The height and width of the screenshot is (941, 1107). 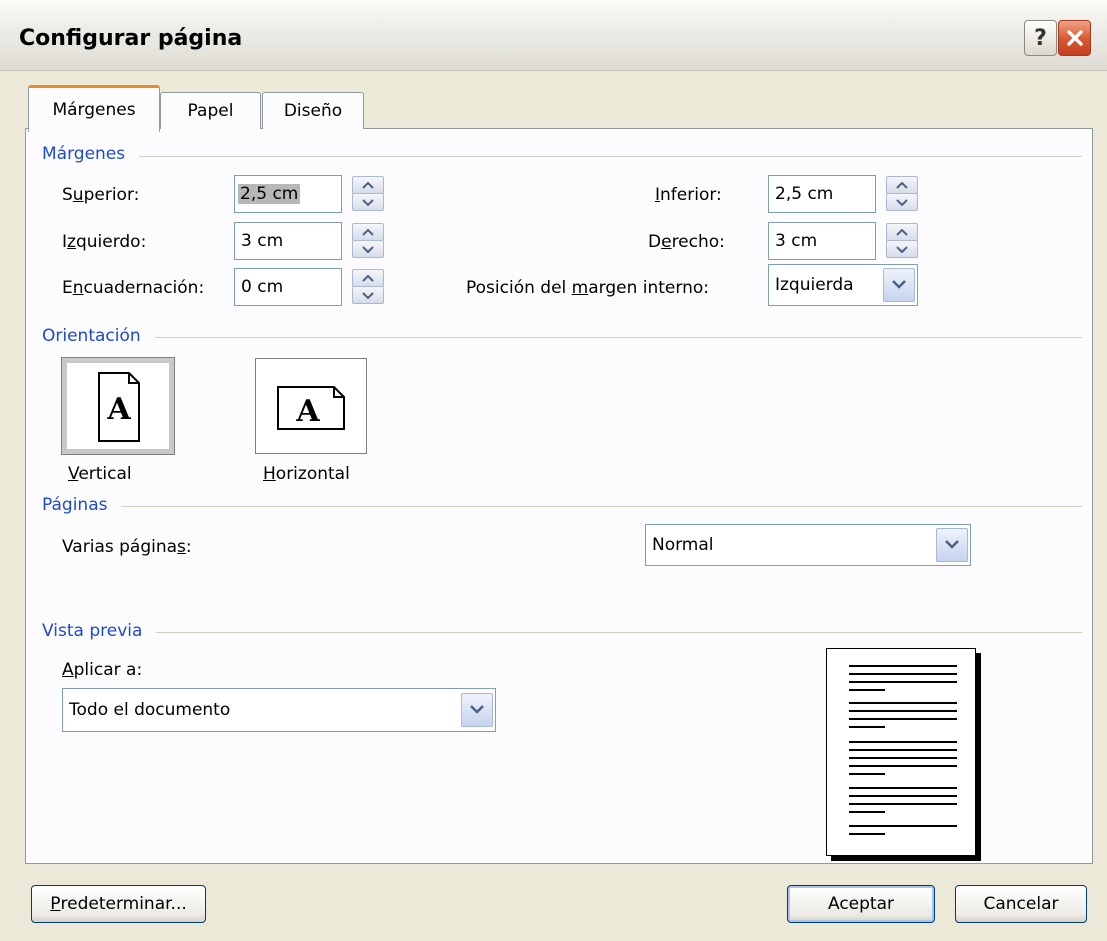 What do you see at coordinates (104, 242) in the screenshot?
I see `izquierdo-label: Izquierdo:` at bounding box center [104, 242].